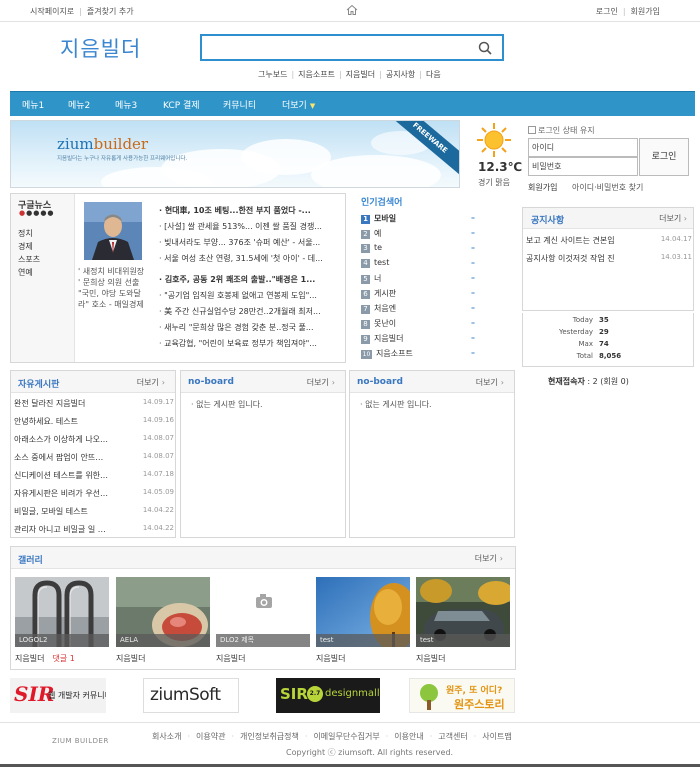  Describe the element at coordinates (436, 294) in the screenshot. I see `popular-item: 6 게시판 –` at that location.